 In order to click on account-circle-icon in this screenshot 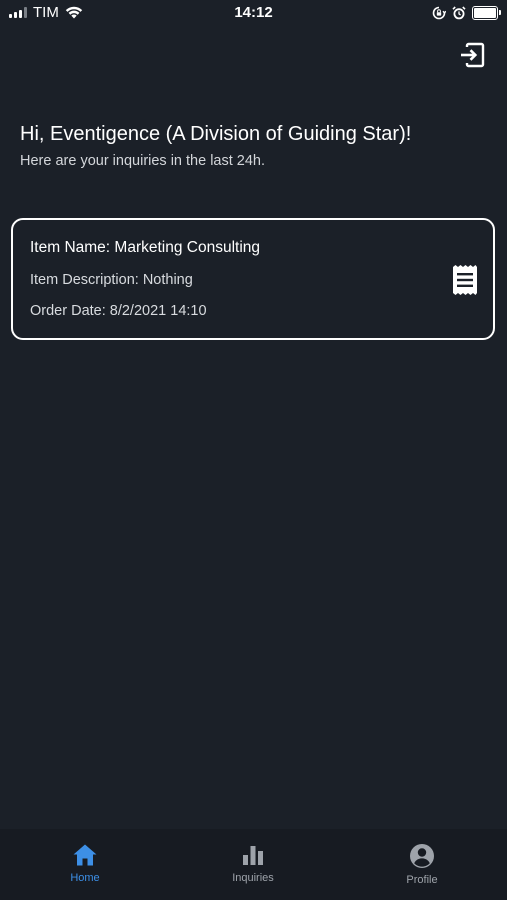, I will do `click(422, 856)`.